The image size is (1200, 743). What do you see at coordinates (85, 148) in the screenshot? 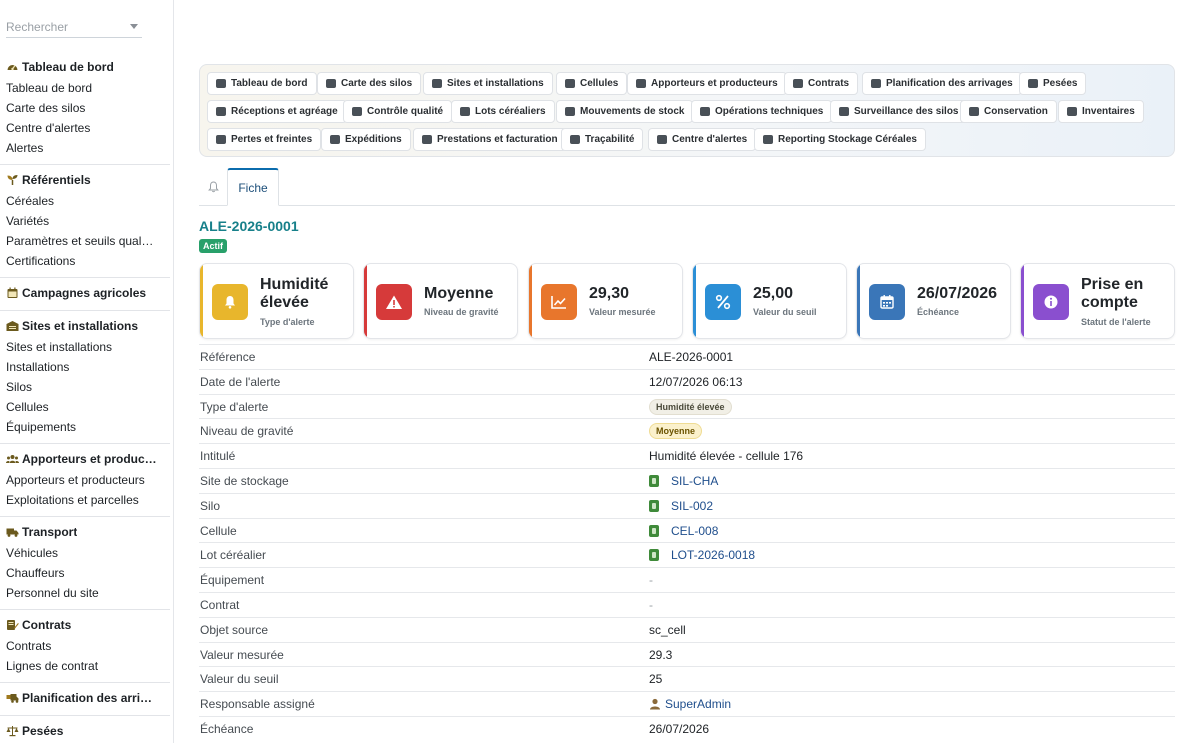
I see `sidebar-item: Alertes` at bounding box center [85, 148].